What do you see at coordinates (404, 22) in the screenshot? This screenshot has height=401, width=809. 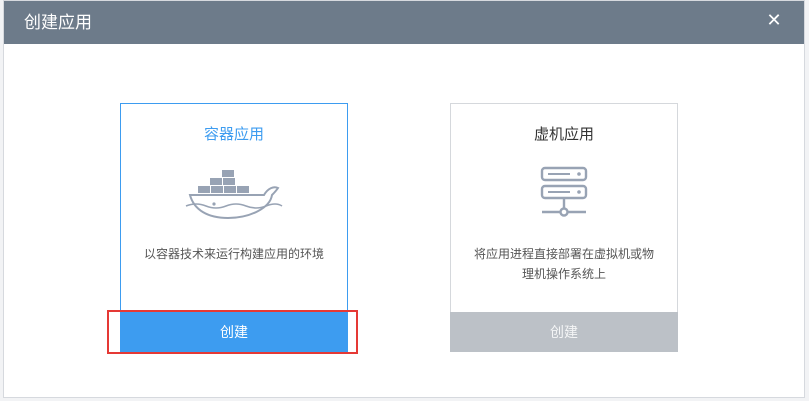 I see `dialog-titlebar: 创建应用 ✕` at bounding box center [404, 22].